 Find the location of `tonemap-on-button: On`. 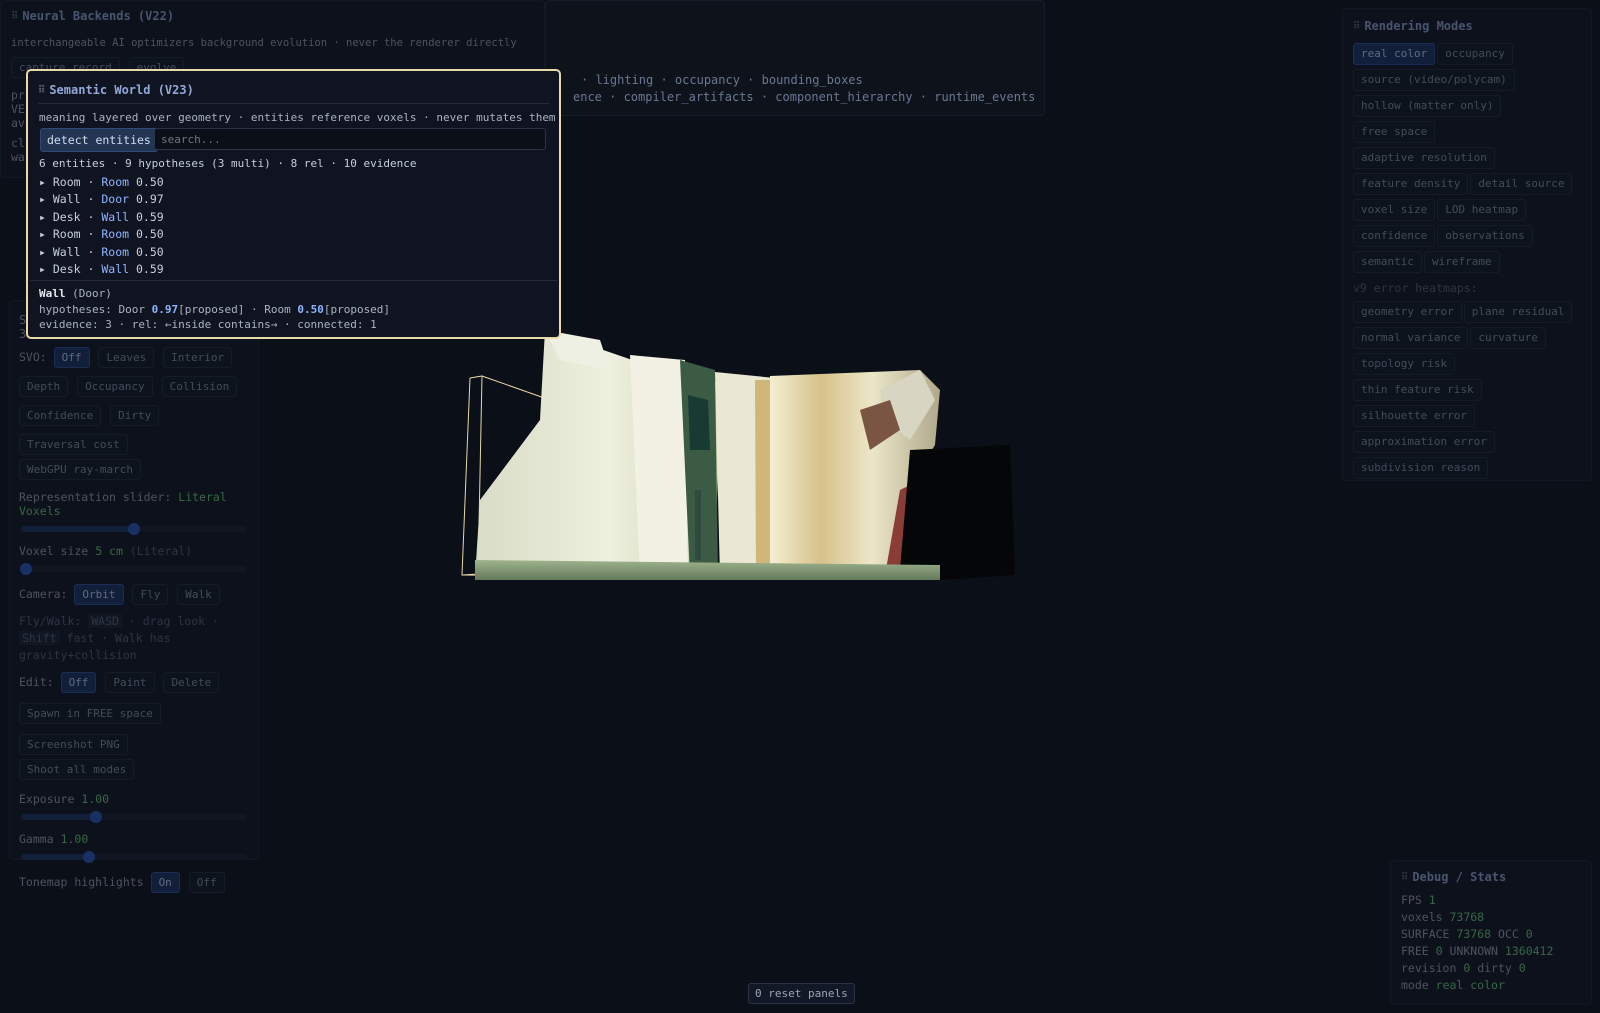

tonemap-on-button: On is located at coordinates (165, 882).